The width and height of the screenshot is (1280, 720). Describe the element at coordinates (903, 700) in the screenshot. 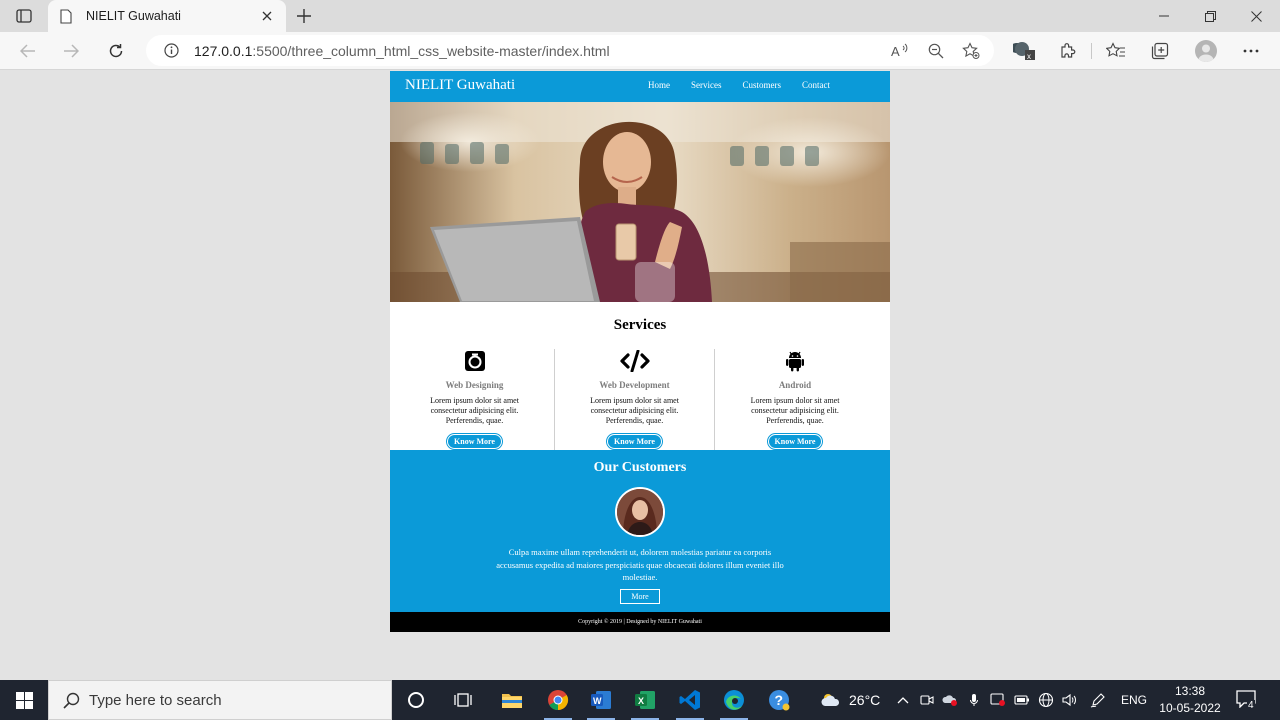

I see `show-hidden-icons-icon` at that location.